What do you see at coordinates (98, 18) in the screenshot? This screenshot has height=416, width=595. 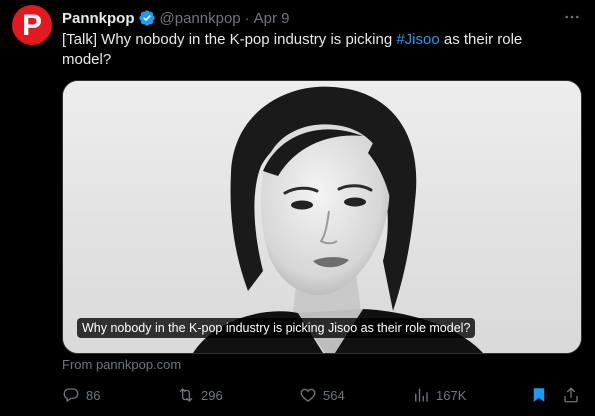 I see `author-name: Pannkpop` at bounding box center [98, 18].